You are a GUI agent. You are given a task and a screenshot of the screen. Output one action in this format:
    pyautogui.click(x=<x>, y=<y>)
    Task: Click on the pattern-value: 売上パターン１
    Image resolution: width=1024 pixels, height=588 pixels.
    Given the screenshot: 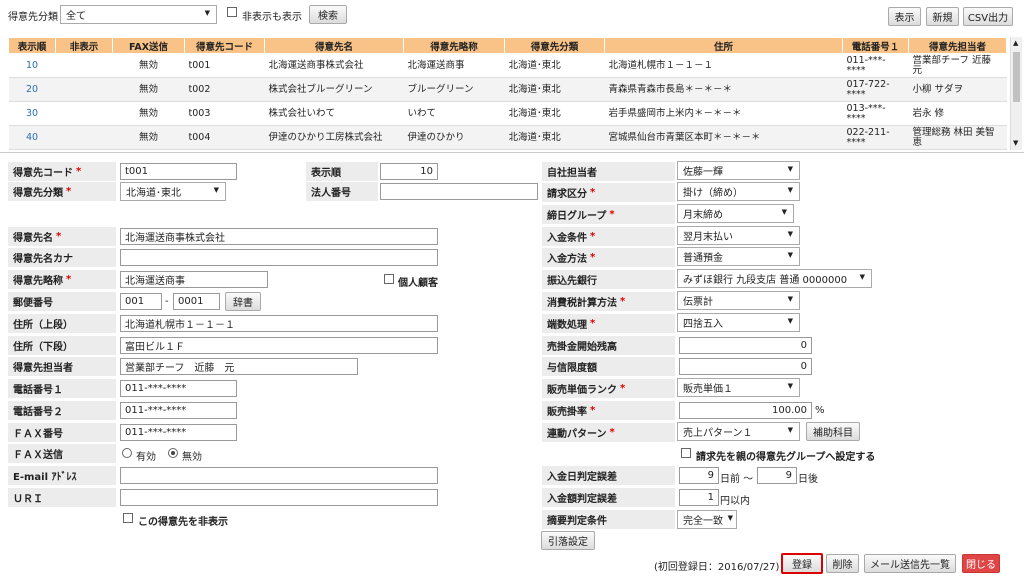 What is the action you would take?
    pyautogui.click(x=718, y=433)
    